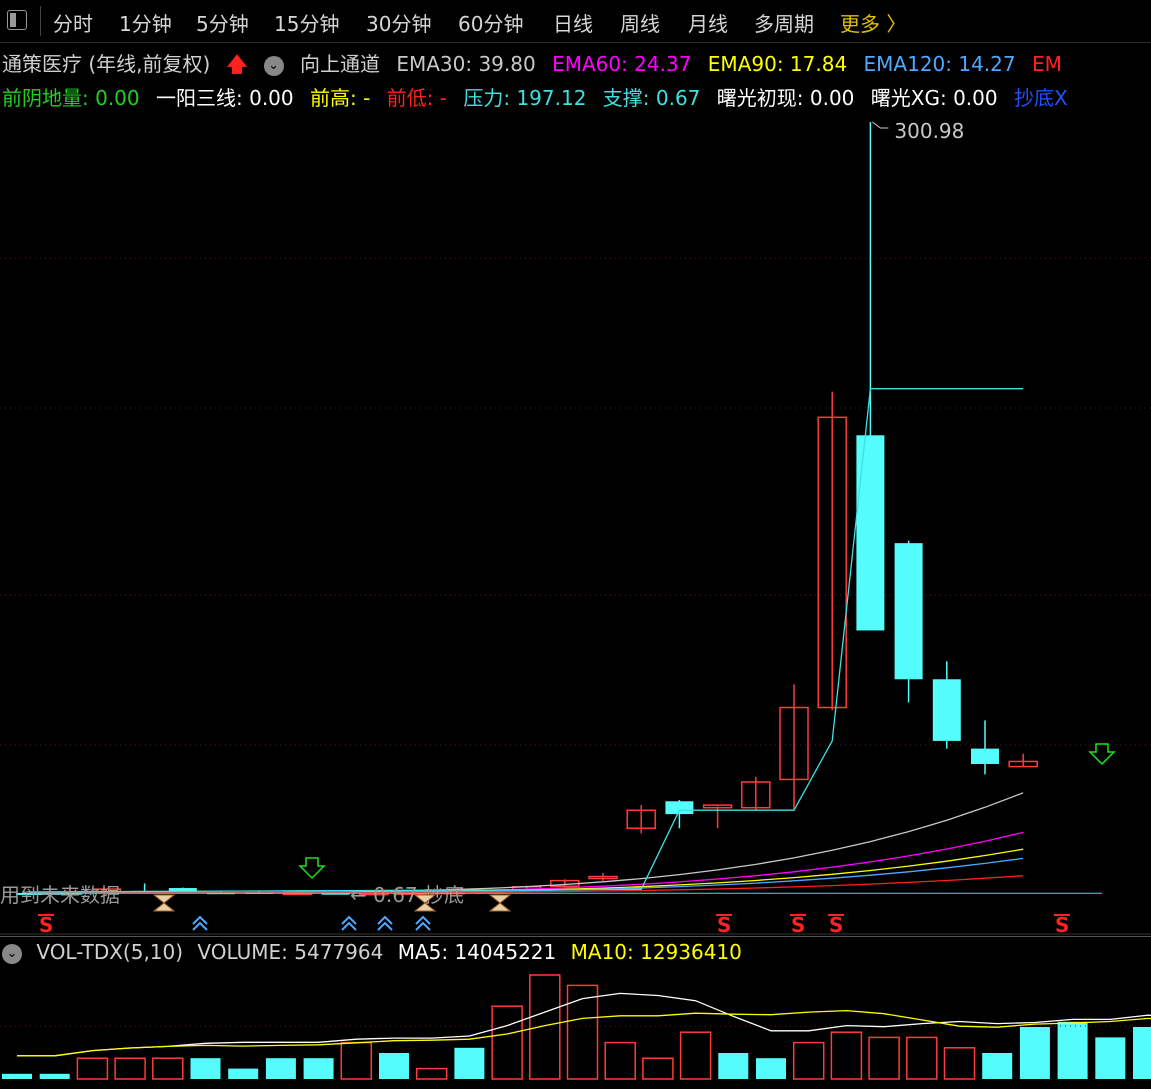  Describe the element at coordinates (477, 952) in the screenshot. I see `volume-ma5: MA5: 14045221` at that location.